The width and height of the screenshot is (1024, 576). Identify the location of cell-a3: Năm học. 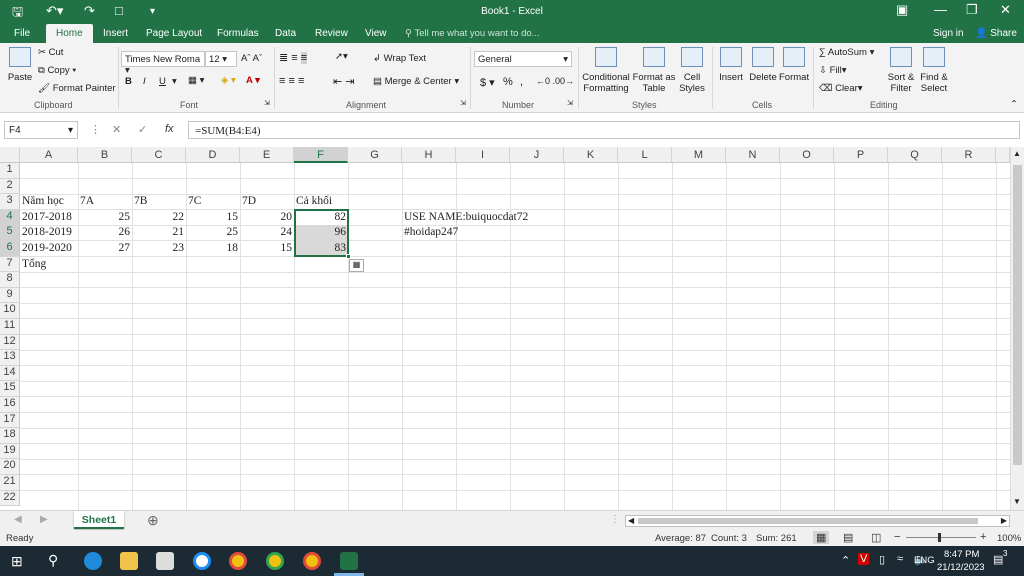
(43, 201).